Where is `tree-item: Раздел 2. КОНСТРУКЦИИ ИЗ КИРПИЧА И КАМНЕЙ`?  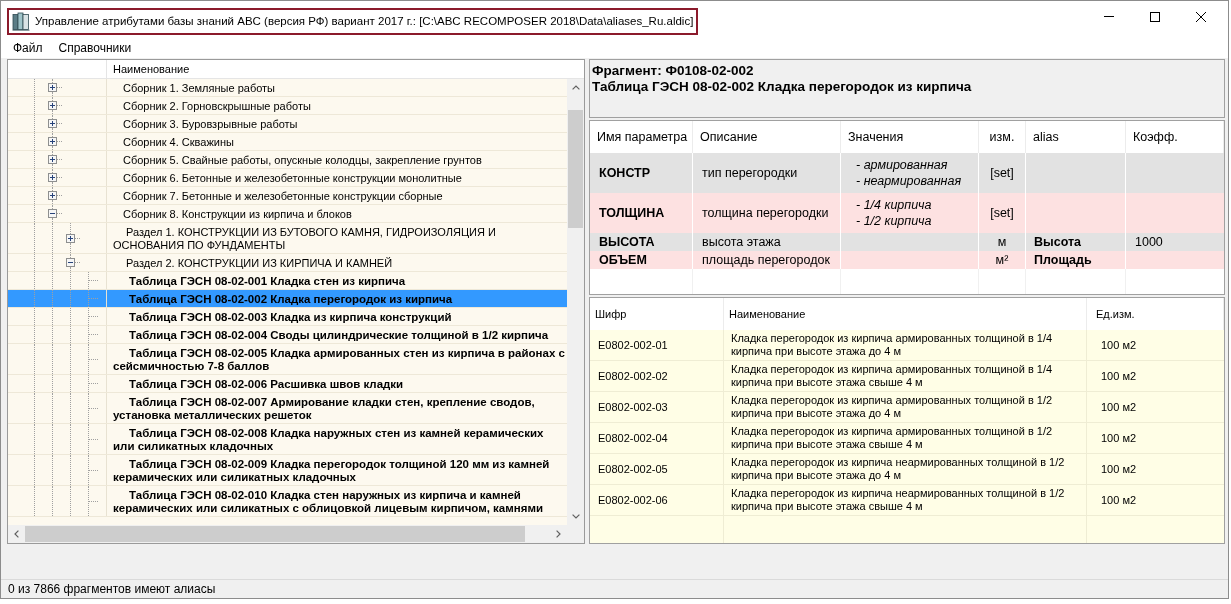
tree-item: Раздел 2. КОНСТРУКЦИИ ИЗ КИРПИЧА И КАМНЕЙ is located at coordinates (287, 263).